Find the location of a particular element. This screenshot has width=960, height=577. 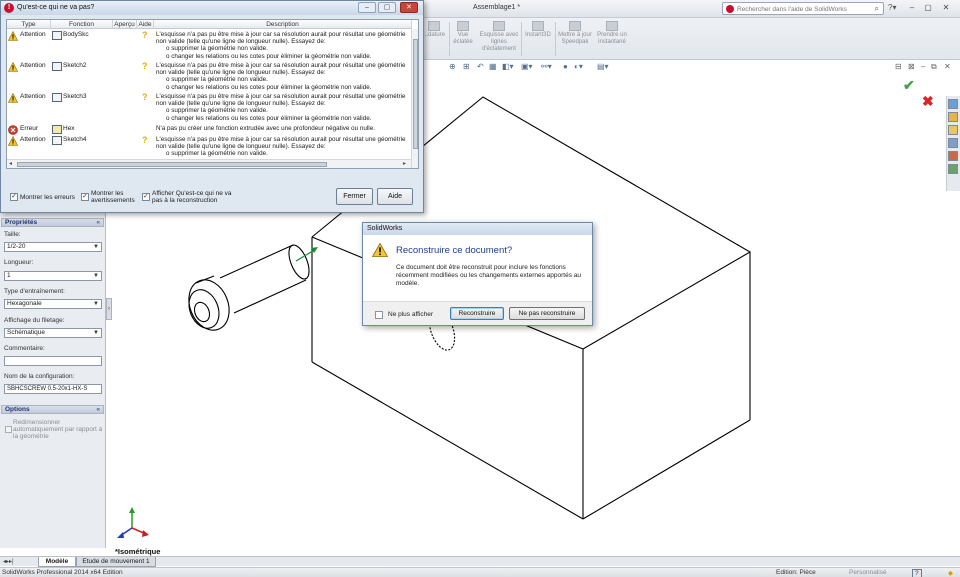

options-group-header: Options « is located at coordinates (52, 409).